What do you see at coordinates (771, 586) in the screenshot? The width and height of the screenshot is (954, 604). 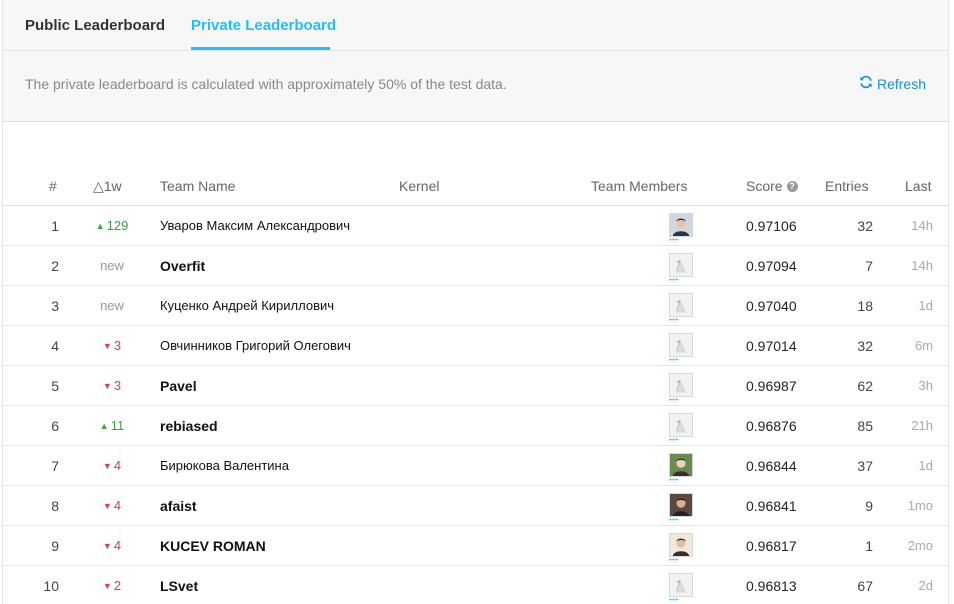 I see `score-cell: 0.96813` at bounding box center [771, 586].